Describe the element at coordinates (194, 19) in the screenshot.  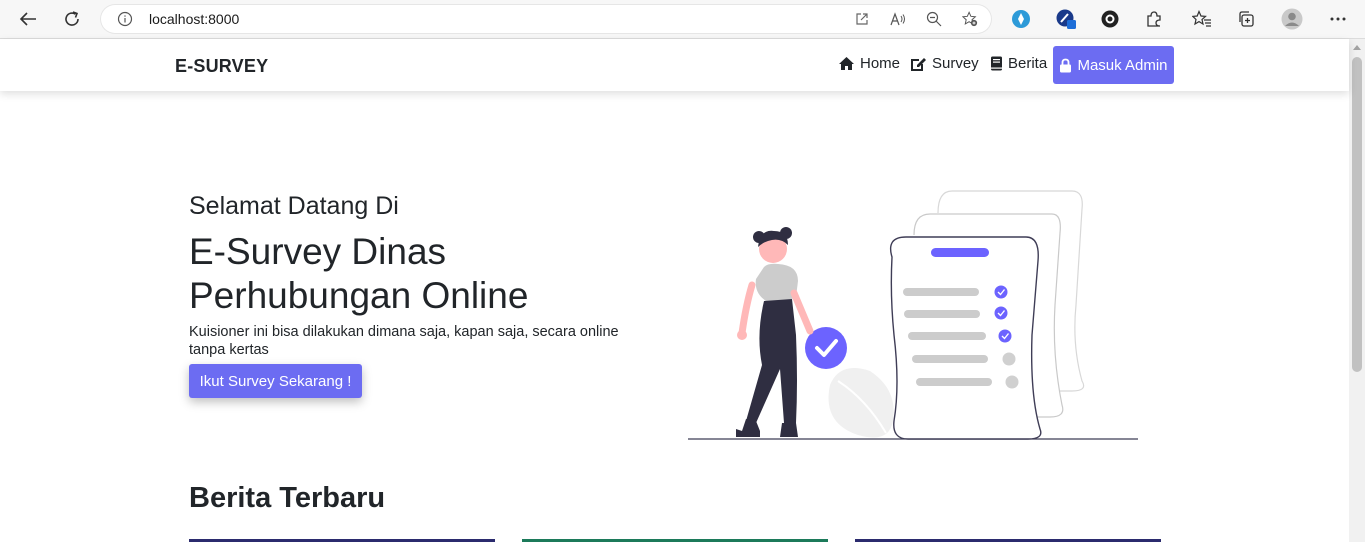
I see `url-text: localhost:8000` at that location.